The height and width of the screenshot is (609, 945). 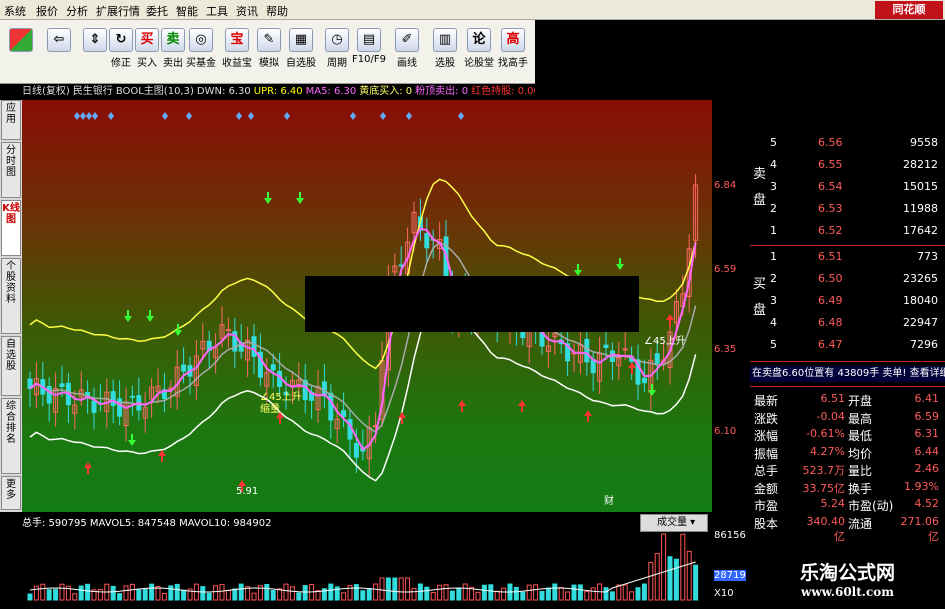 What do you see at coordinates (830, 416) in the screenshot?
I see `stat-value: -0.04` at bounding box center [830, 416].